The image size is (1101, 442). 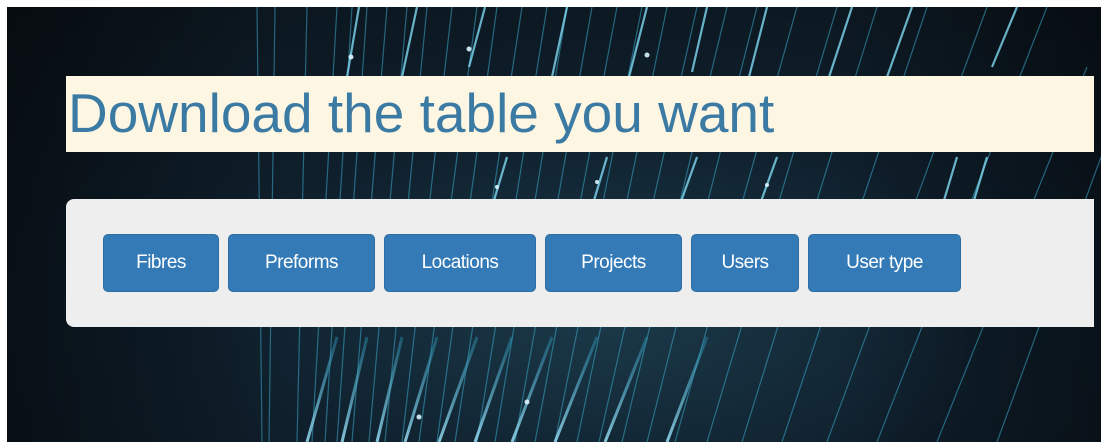 What do you see at coordinates (884, 263) in the screenshot?
I see `user-type-button: User type` at bounding box center [884, 263].